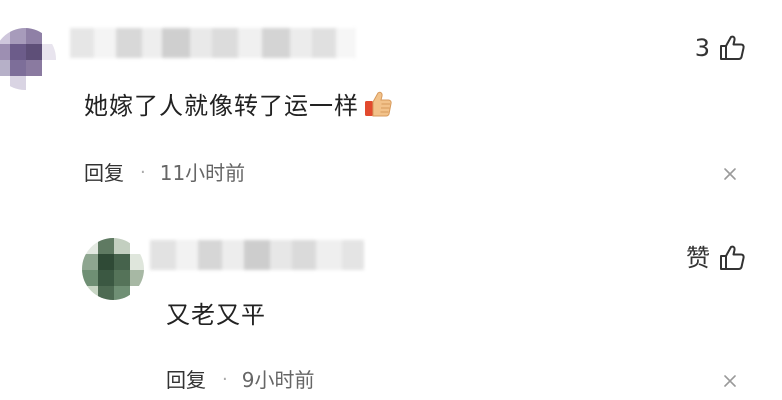 The width and height of the screenshot is (782, 400). I want to click on comment-meta: 回复 · 9小时前, so click(240, 380).